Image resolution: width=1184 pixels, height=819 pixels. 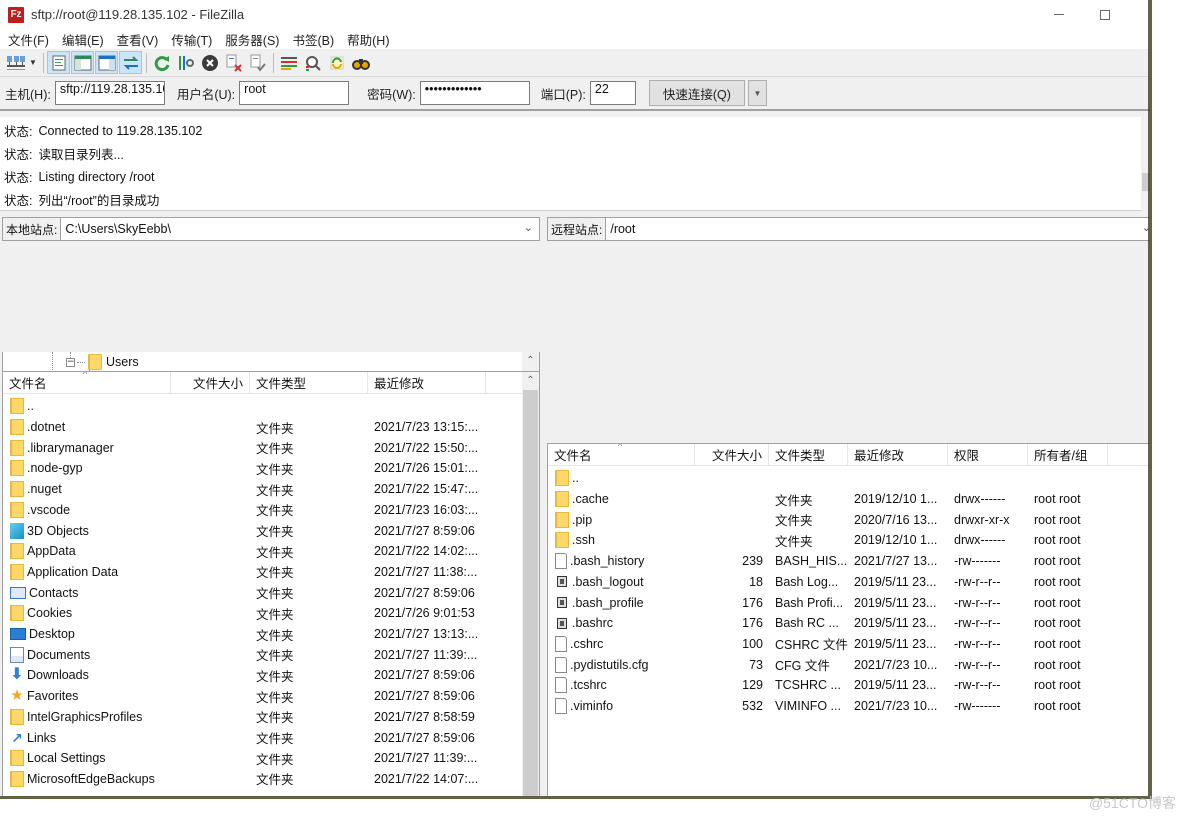 What do you see at coordinates (360, 62) in the screenshot?
I see `search-remote-files-button` at bounding box center [360, 62].